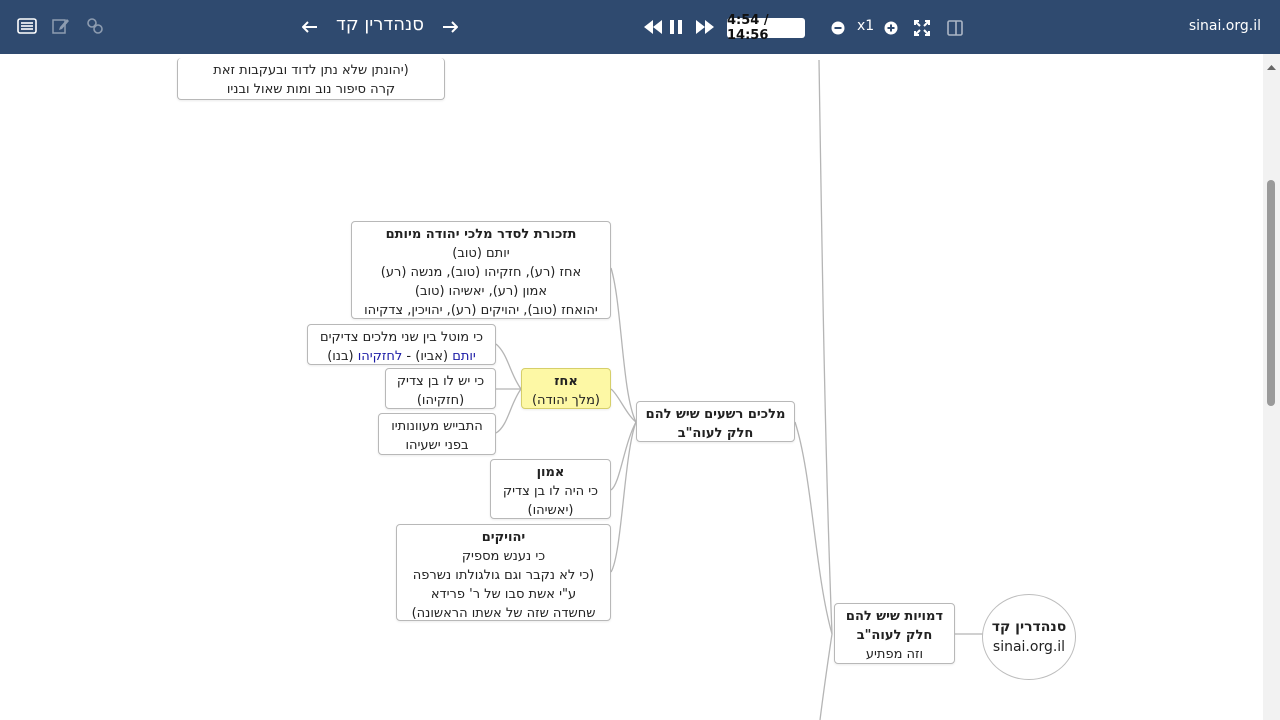 The width and height of the screenshot is (1280, 720). Describe the element at coordinates (566, 381) in the screenshot. I see `node-title: אחז` at that location.